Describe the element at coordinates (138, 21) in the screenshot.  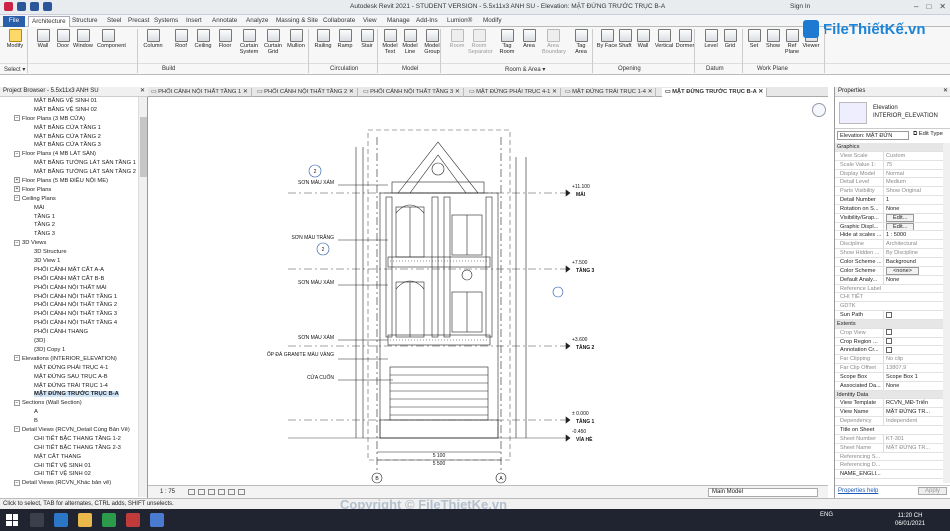
I see `ribbon-tab-precast: Precast` at that location.